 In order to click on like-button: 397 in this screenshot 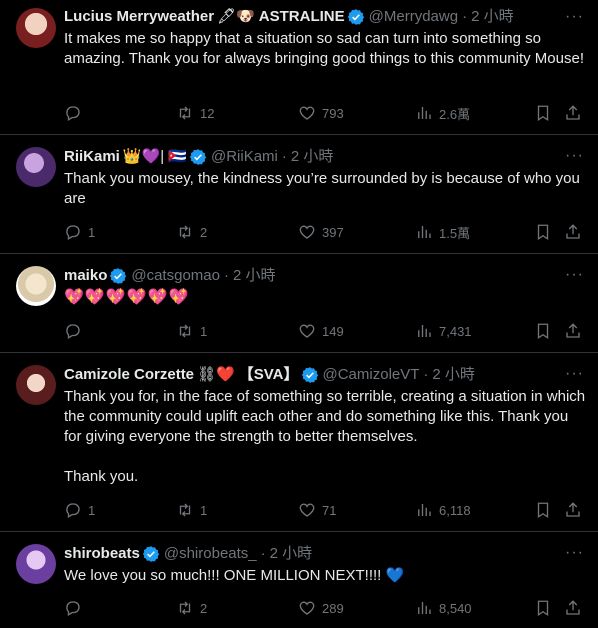, I will do `click(321, 232)`.